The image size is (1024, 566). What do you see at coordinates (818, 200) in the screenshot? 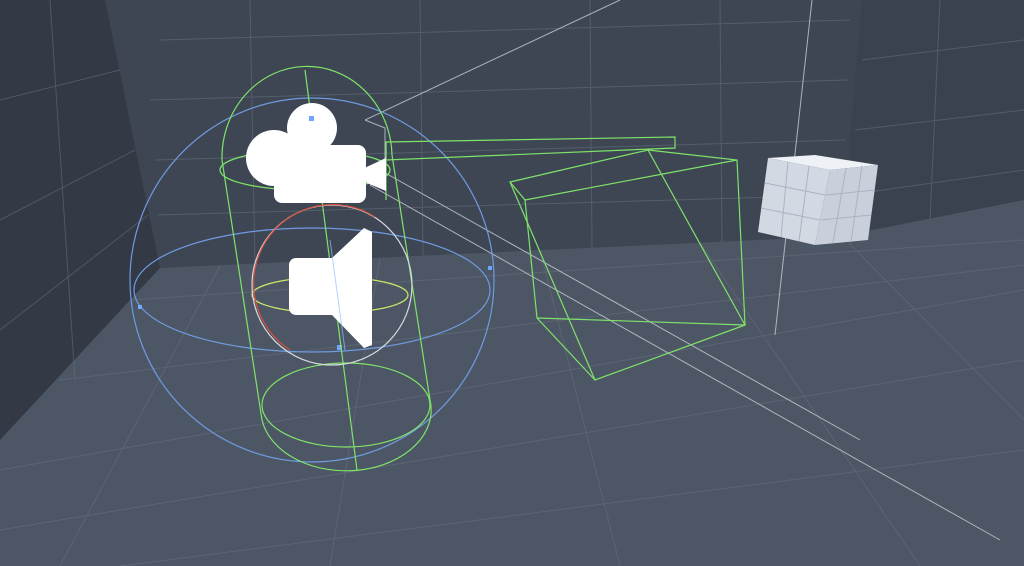
I see `cube-mesh` at bounding box center [818, 200].